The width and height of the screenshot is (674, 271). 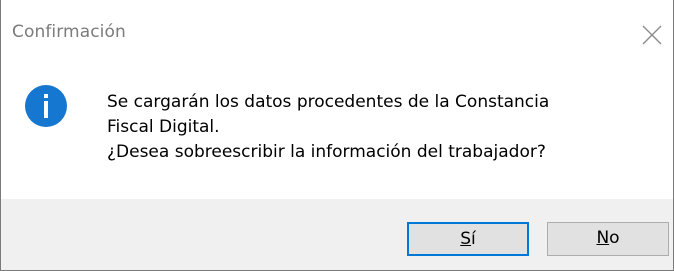 What do you see at coordinates (69, 32) in the screenshot?
I see `dialog-title: Confirmación` at bounding box center [69, 32].